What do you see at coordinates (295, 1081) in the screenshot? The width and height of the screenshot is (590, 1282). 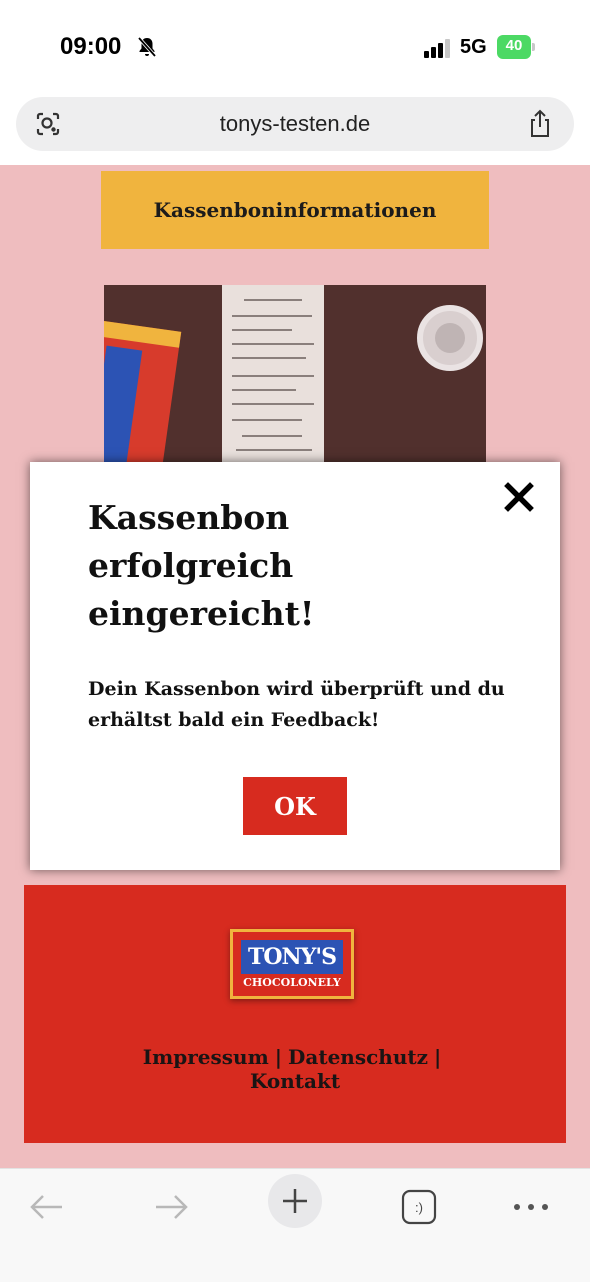 I see `kontakt-link: Kontakt` at bounding box center [295, 1081].